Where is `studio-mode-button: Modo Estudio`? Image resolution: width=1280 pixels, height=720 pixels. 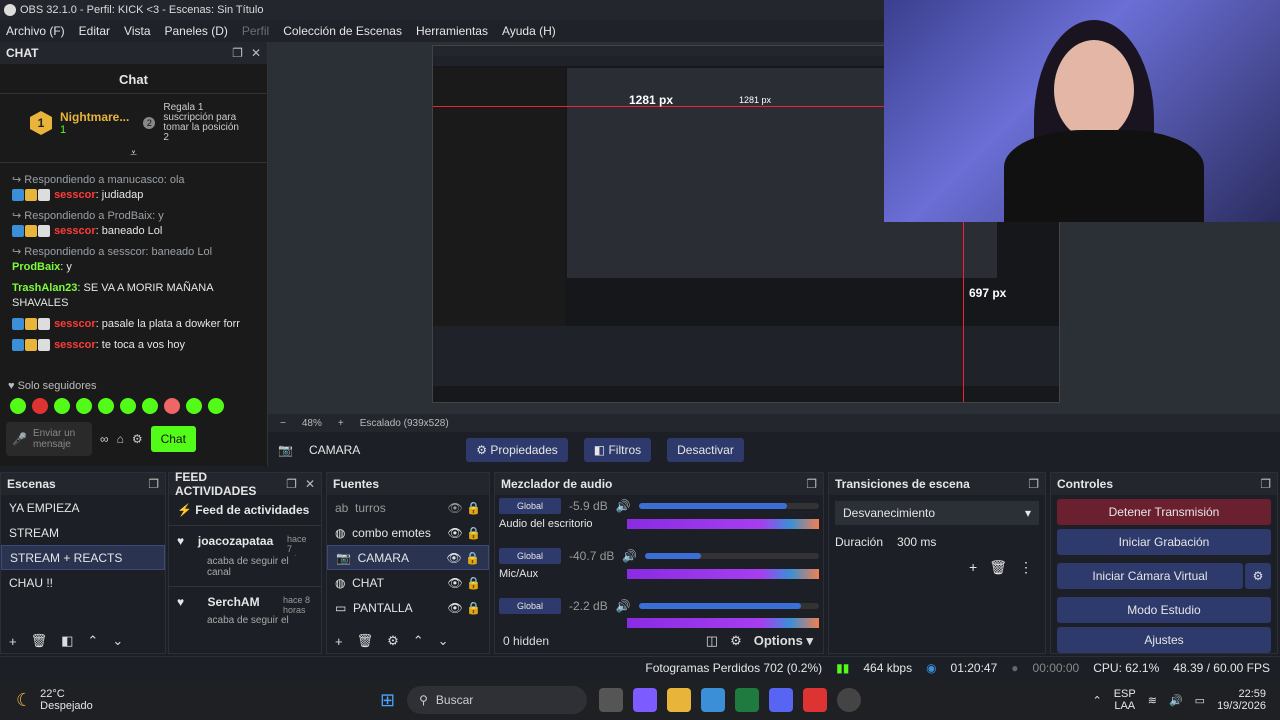 studio-mode-button: Modo Estudio is located at coordinates (1164, 610).